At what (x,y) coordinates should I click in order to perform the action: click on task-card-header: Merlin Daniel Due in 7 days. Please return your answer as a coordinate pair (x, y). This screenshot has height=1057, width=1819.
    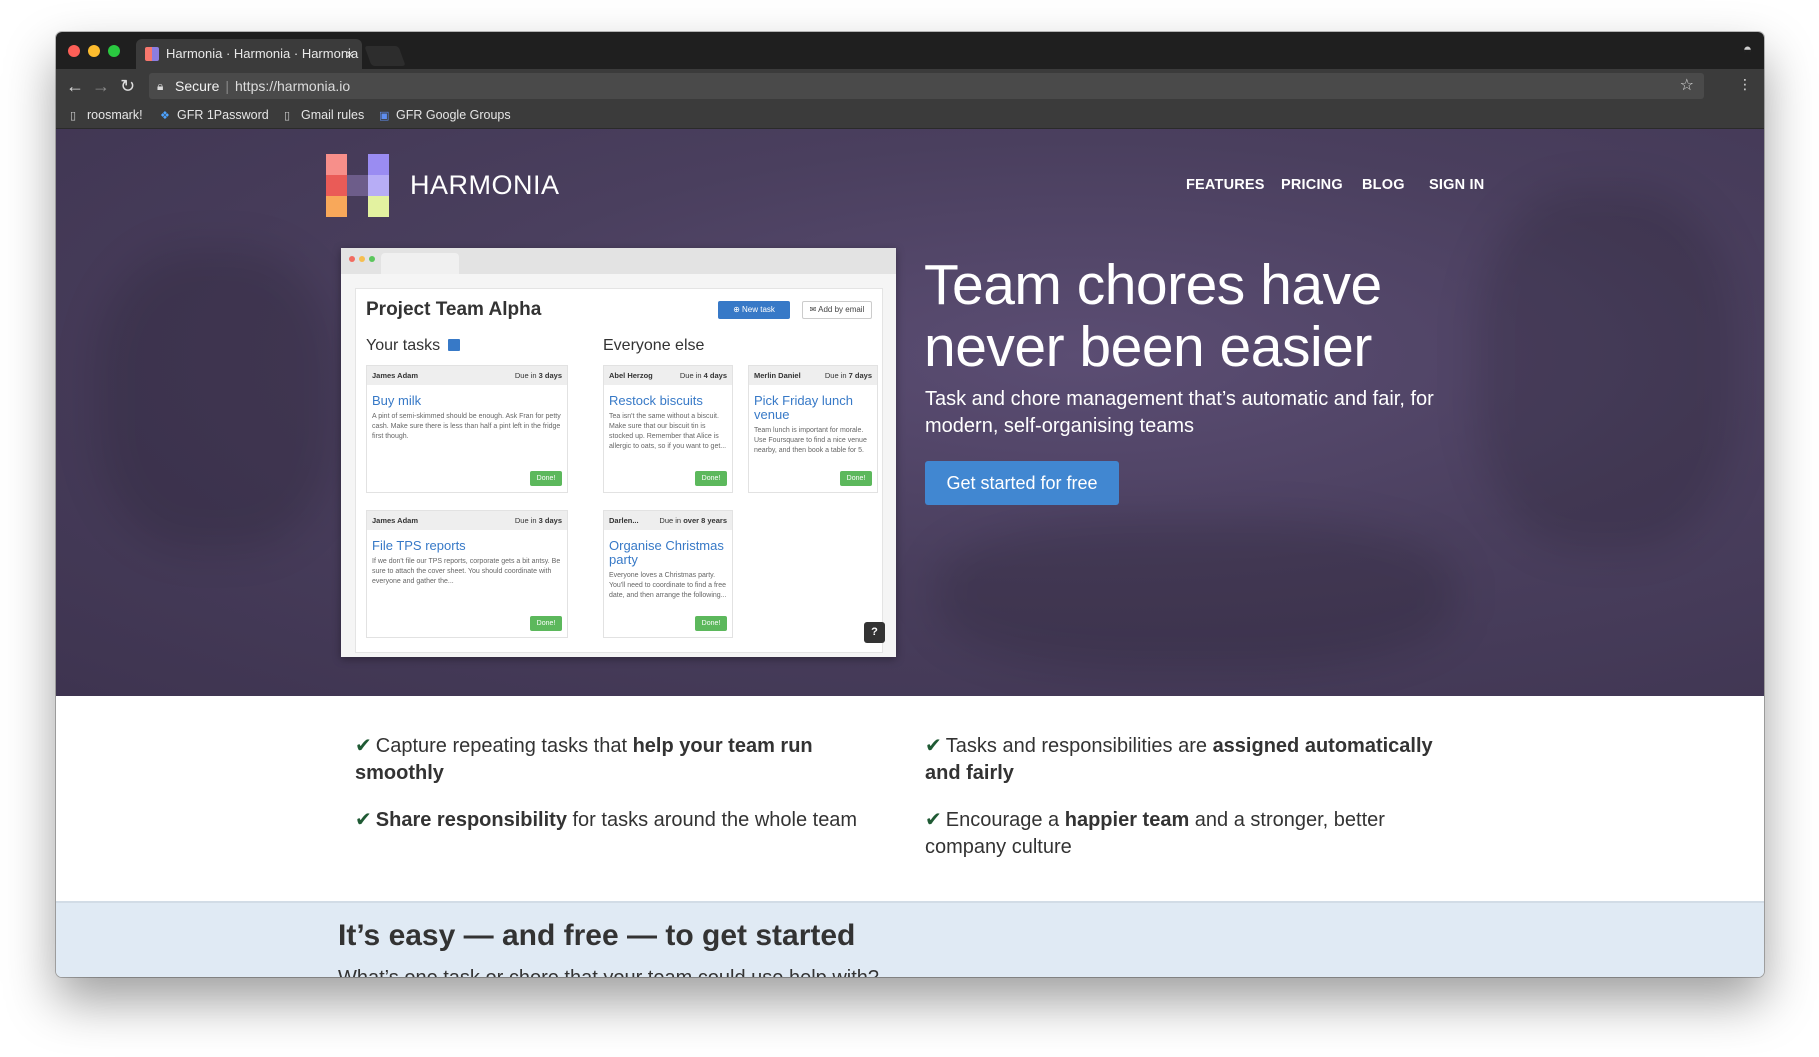
    Looking at the image, I should click on (813, 375).